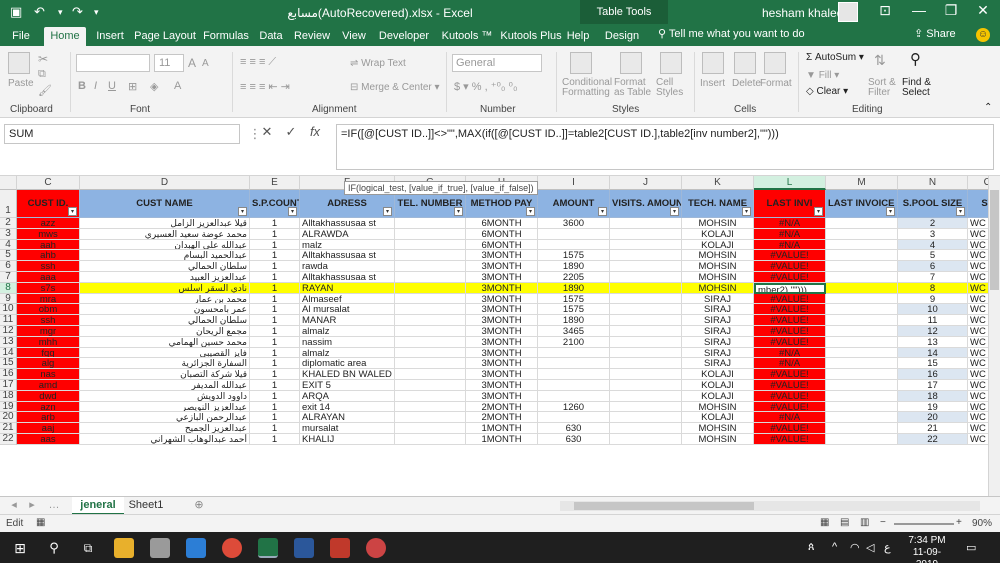 Image resolution: width=1000 pixels, height=563 pixels. I want to click on table-cell: 7, so click(933, 277).